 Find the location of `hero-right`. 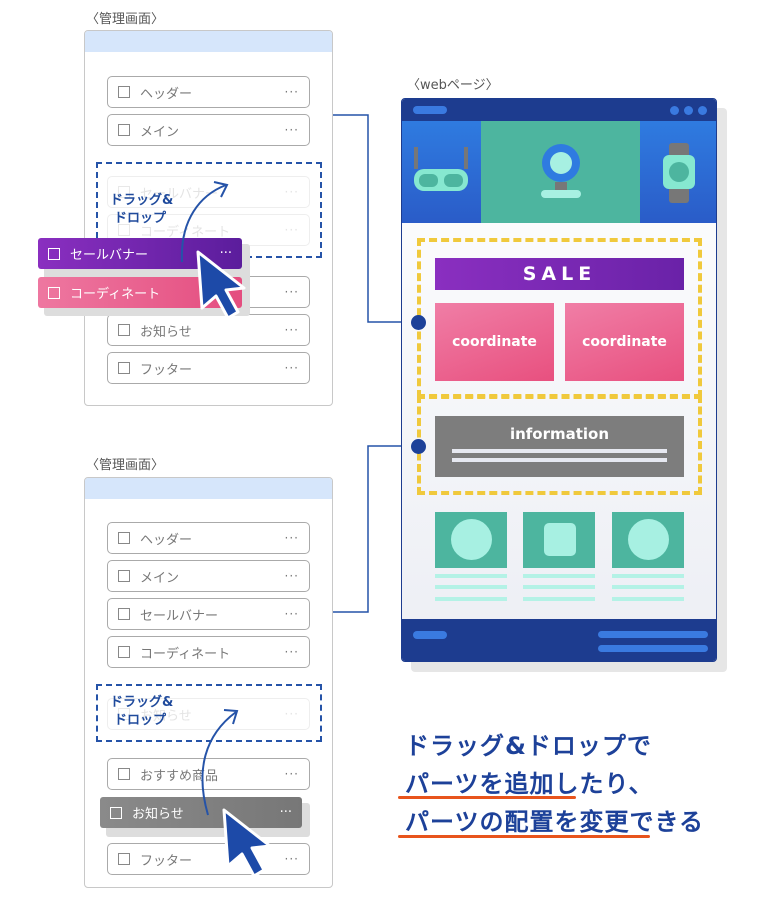

hero-right is located at coordinates (678, 172).